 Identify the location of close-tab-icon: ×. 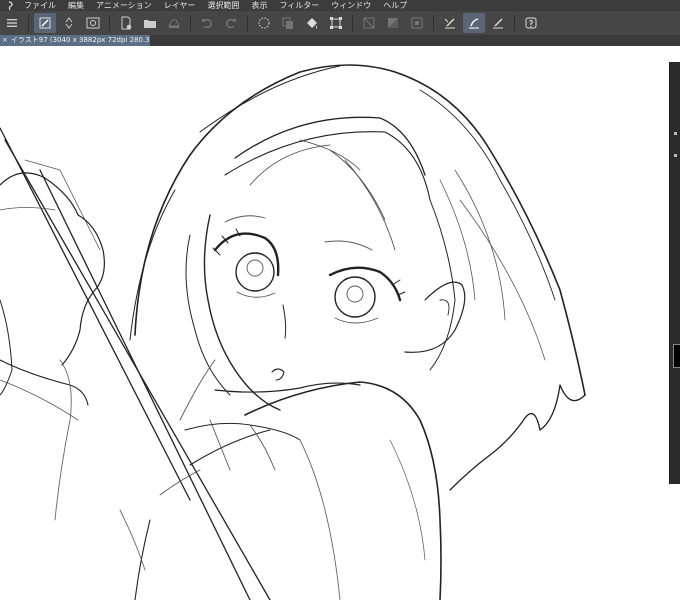
(5, 40).